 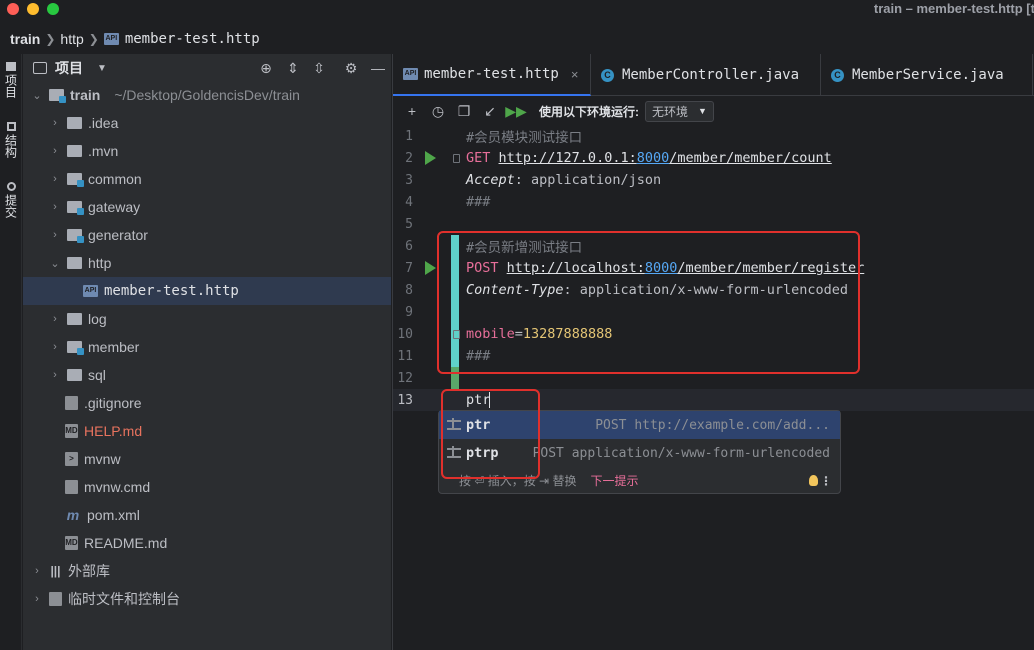 I want to click on env-select: 无环境 ▼, so click(x=679, y=111).